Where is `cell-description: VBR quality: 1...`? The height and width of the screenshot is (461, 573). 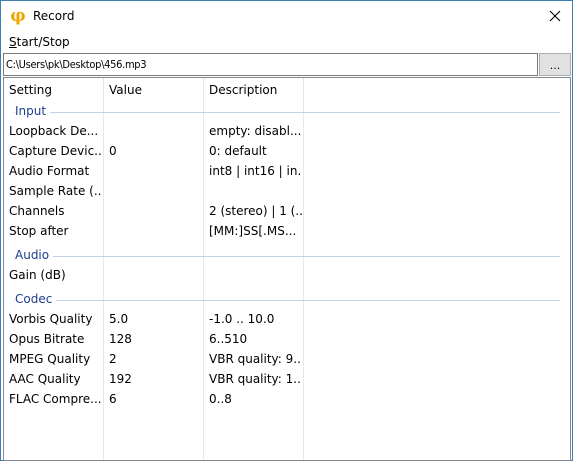
cell-description: VBR quality: 1... is located at coordinates (255, 379).